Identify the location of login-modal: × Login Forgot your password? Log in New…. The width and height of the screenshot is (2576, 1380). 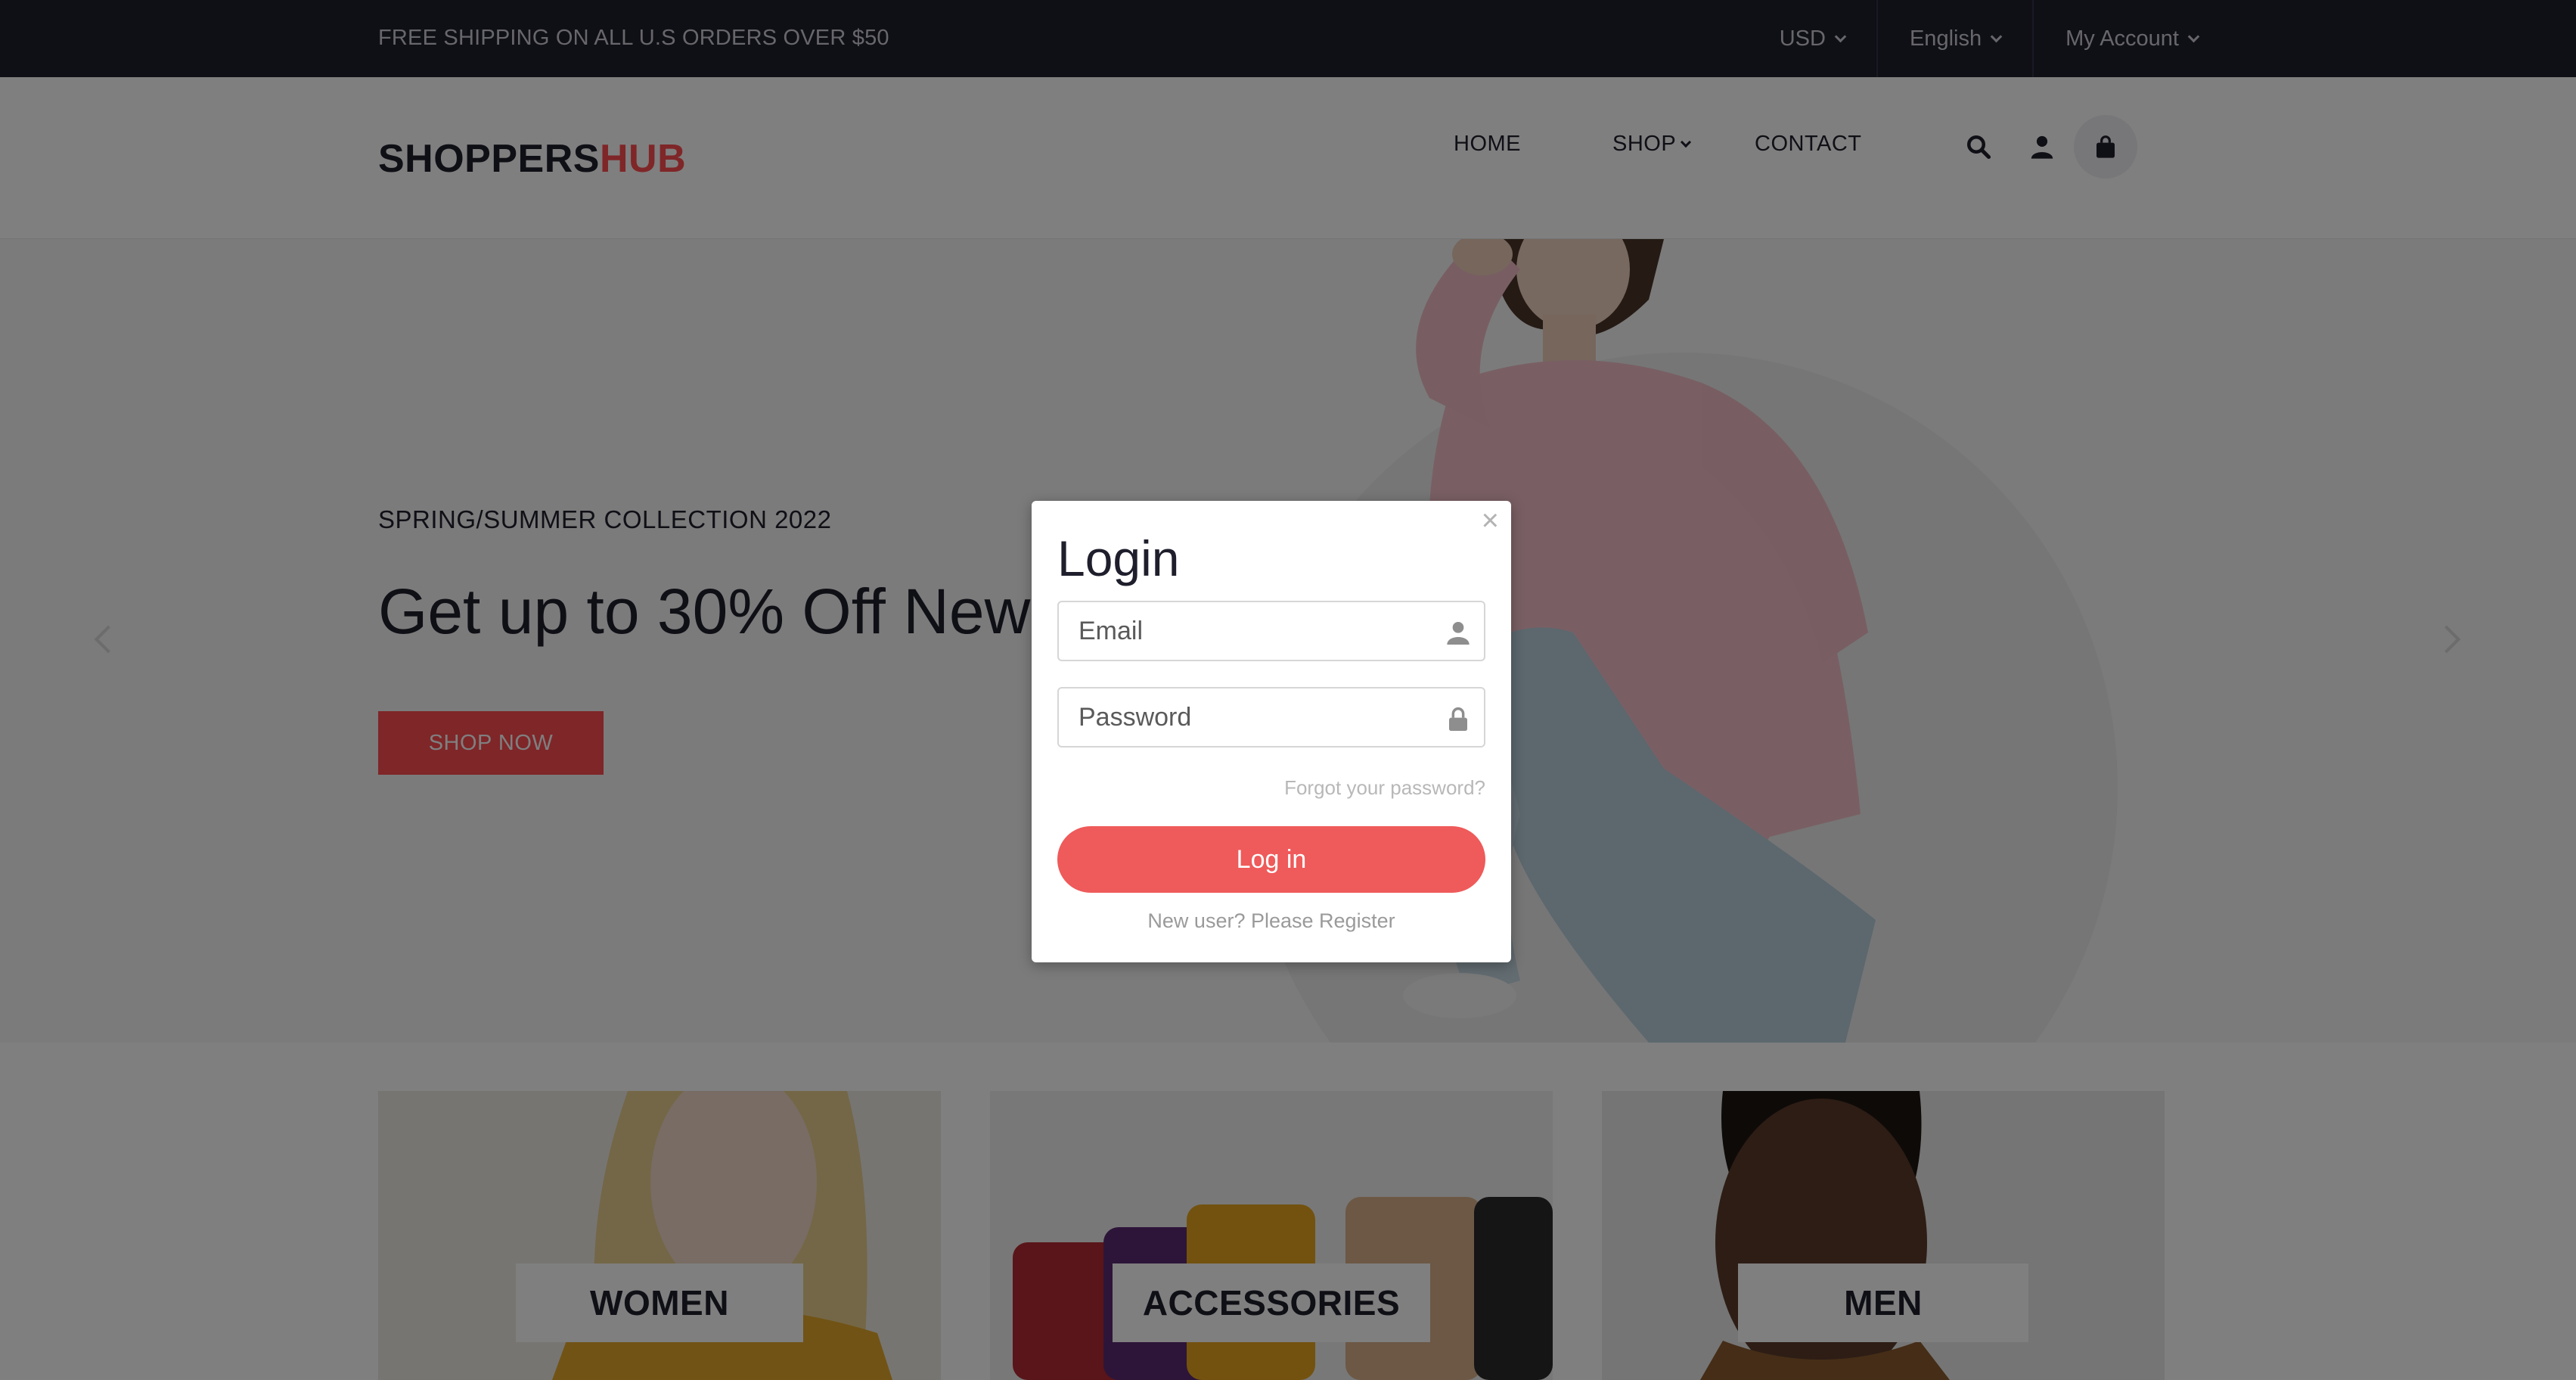
(1271, 731).